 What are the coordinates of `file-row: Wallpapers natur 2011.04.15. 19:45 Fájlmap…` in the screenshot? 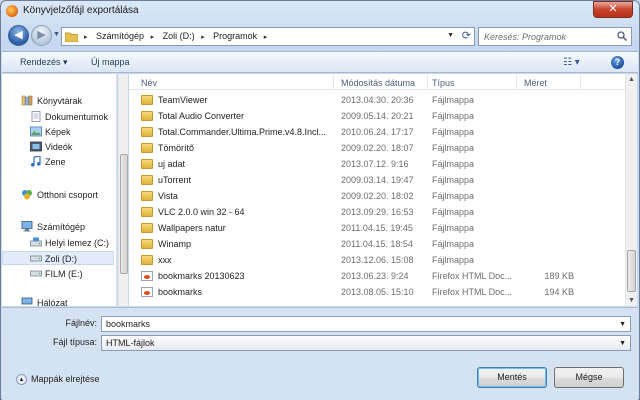 It's located at (377, 228).